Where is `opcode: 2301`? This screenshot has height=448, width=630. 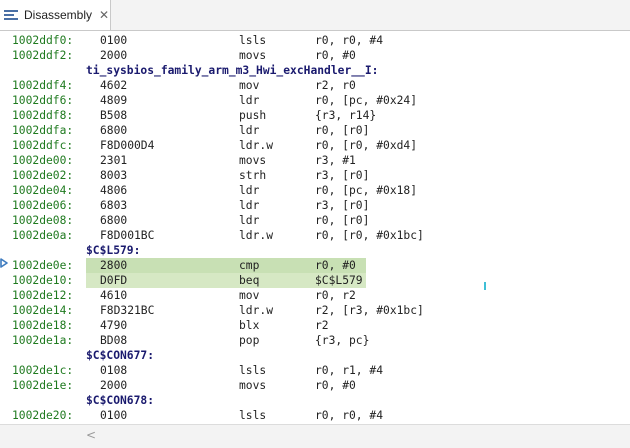 opcode: 2301 is located at coordinates (114, 160).